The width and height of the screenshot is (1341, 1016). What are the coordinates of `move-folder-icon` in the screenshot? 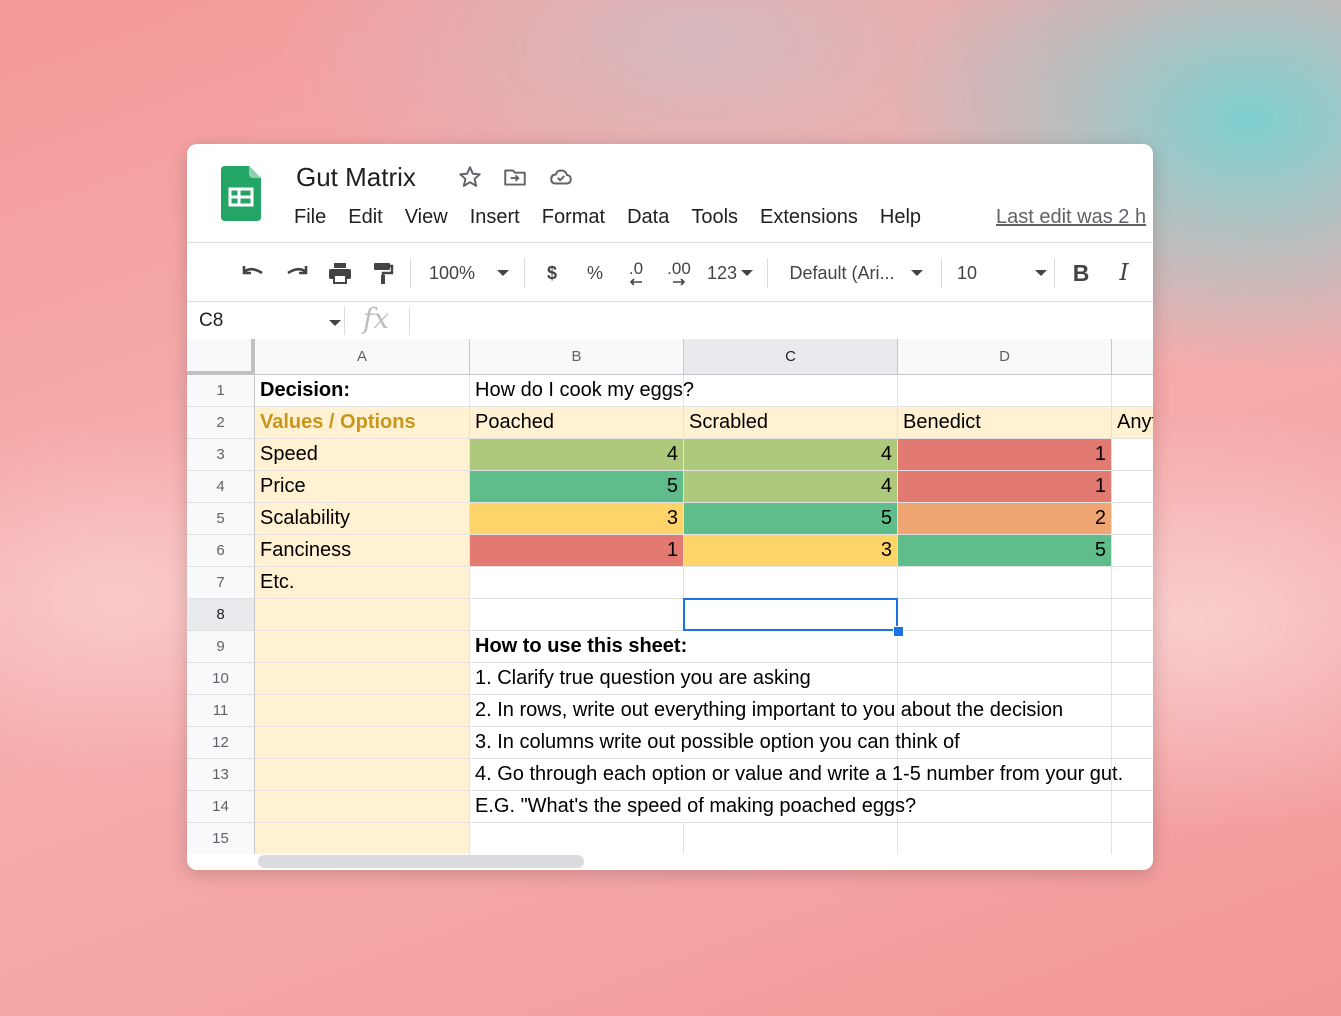 It's located at (515, 177).